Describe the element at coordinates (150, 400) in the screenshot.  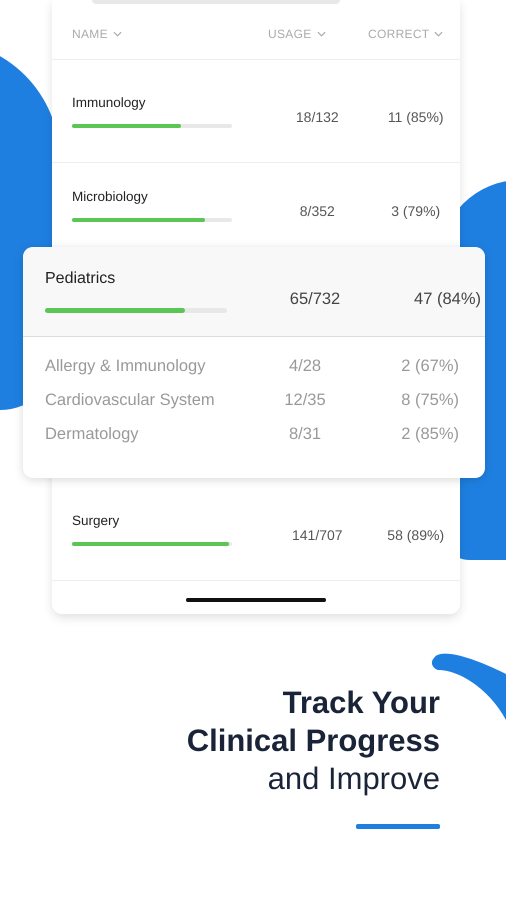
I see `subcategory-name: Cardiovascular System` at that location.